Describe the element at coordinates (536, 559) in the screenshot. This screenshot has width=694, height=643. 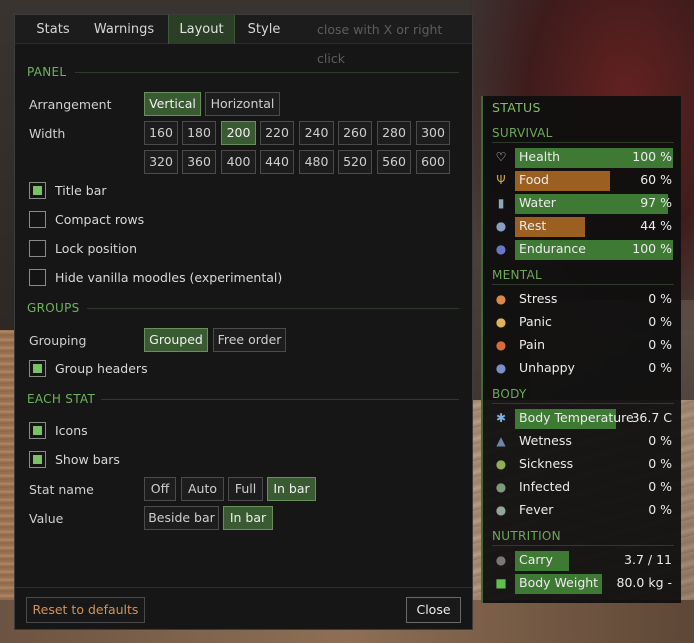
I see `stat-name: Carry` at that location.